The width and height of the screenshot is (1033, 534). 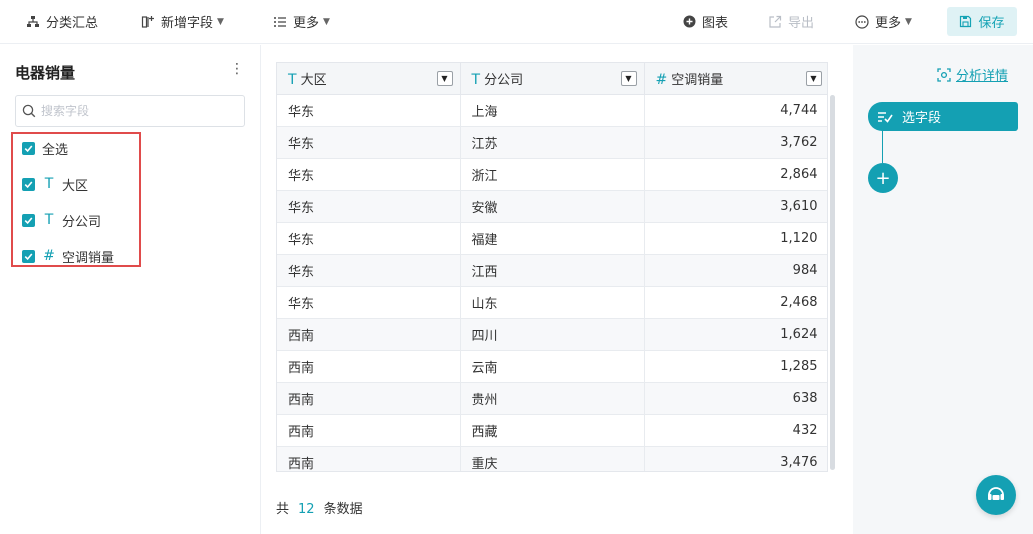 I want to click on scrollbar-thumb, so click(x=832, y=282).